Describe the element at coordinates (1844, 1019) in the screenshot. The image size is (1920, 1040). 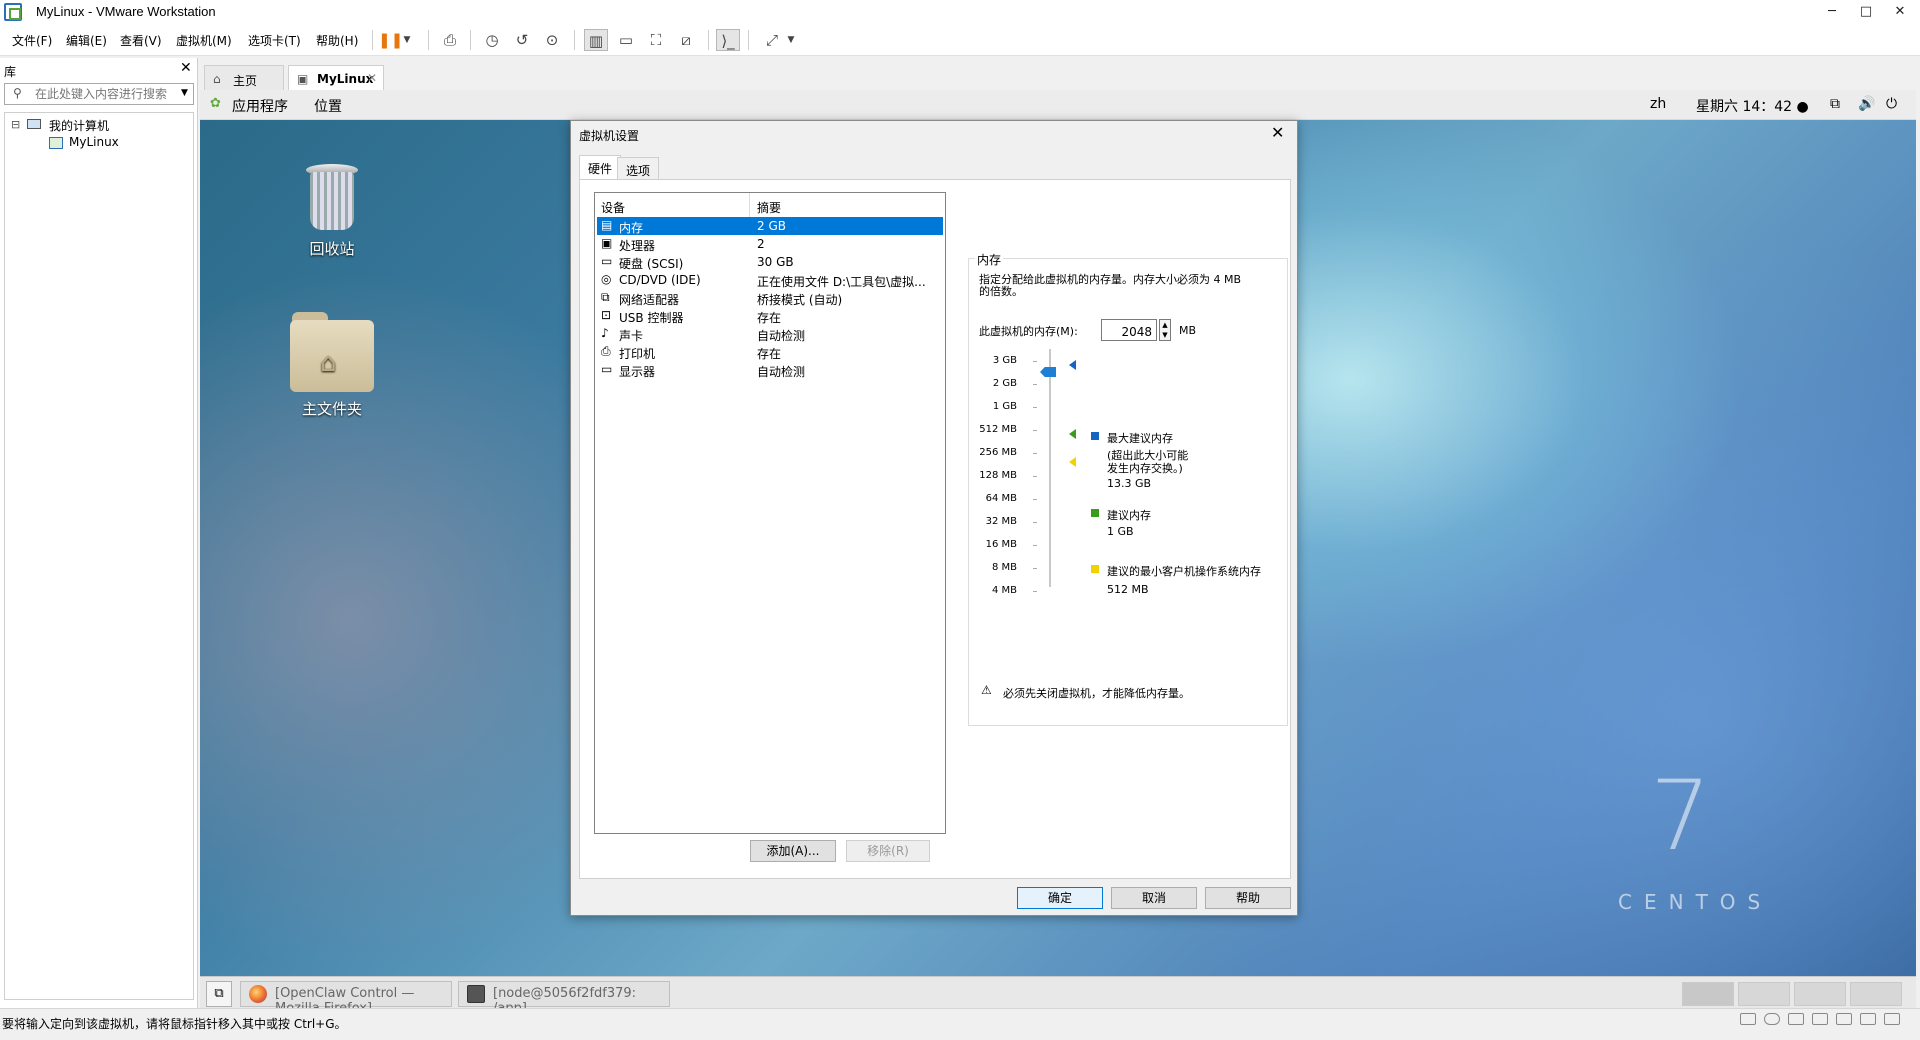
I see `printer-status-icon` at that location.